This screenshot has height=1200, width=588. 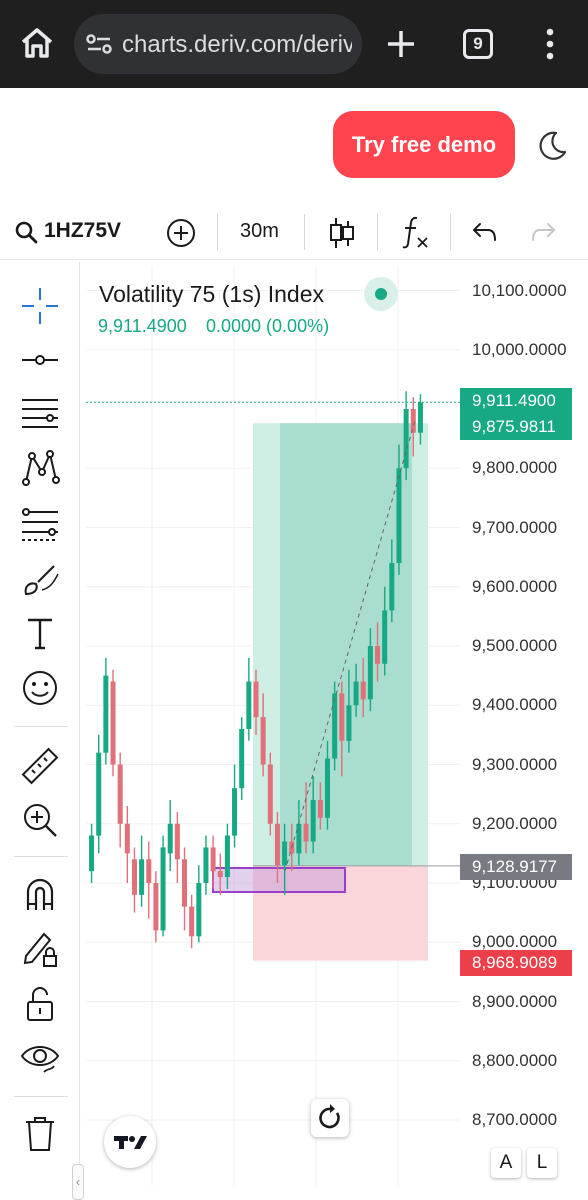 I want to click on brush-icon, so click(x=40, y=580).